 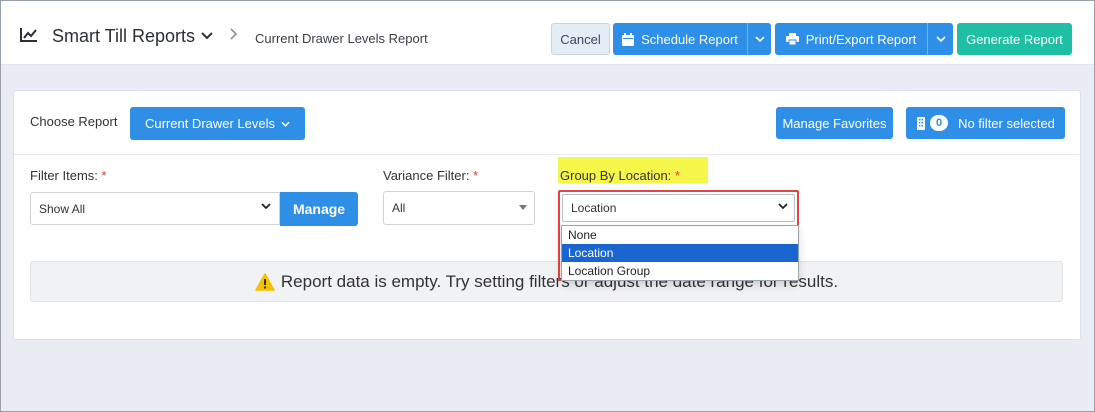 I want to click on dropdown-option-location-group: Location Group, so click(x=680, y=271).